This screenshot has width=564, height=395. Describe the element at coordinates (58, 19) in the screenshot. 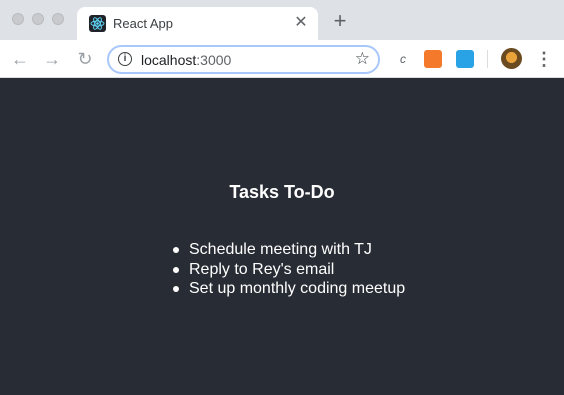

I see `maximize-window-button` at that location.